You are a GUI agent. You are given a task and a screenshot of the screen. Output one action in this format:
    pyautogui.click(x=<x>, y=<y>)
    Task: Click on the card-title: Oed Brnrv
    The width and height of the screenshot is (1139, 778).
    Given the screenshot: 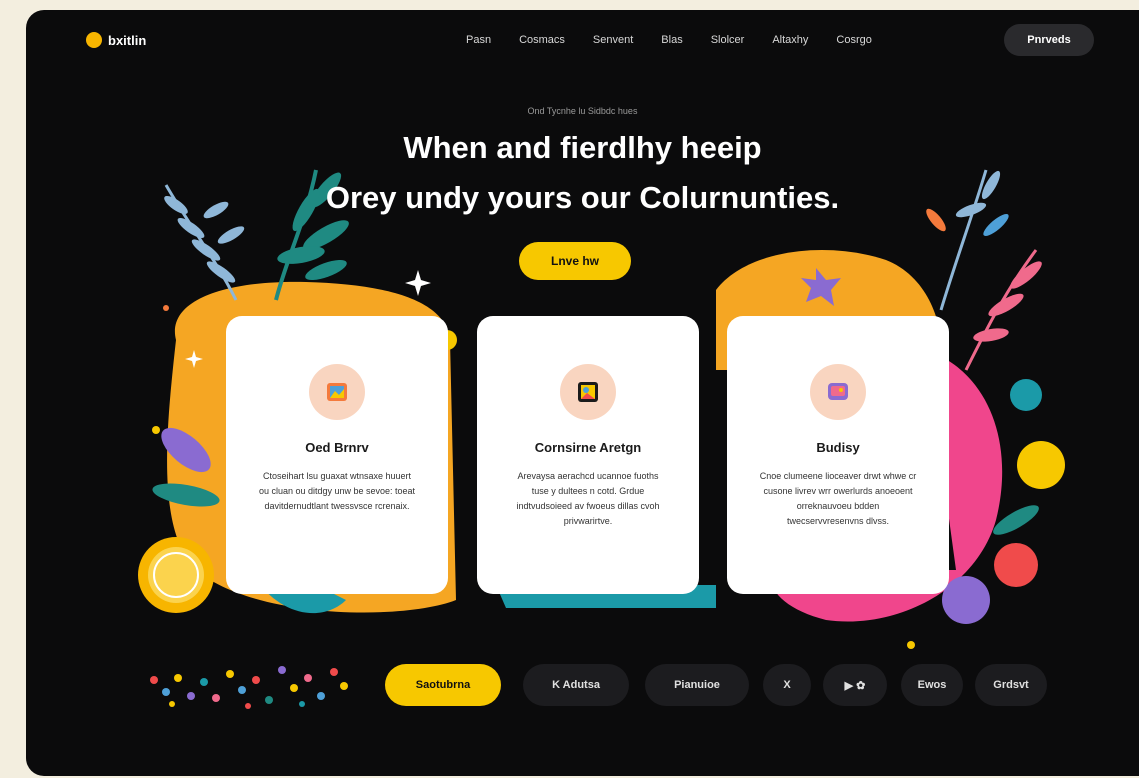 What is the action you would take?
    pyautogui.click(x=337, y=447)
    